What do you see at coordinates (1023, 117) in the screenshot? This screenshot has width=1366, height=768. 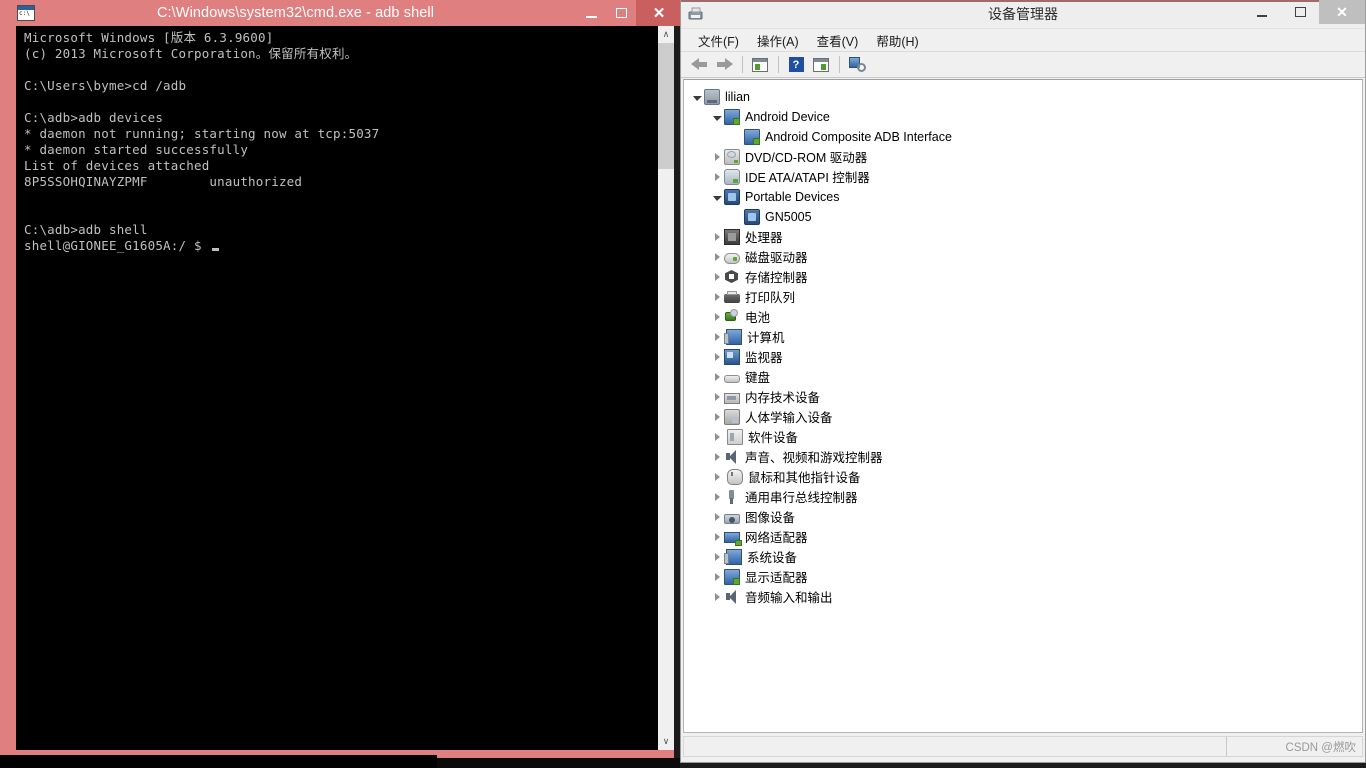 I see `tree-node-android-device: Android Device` at bounding box center [1023, 117].